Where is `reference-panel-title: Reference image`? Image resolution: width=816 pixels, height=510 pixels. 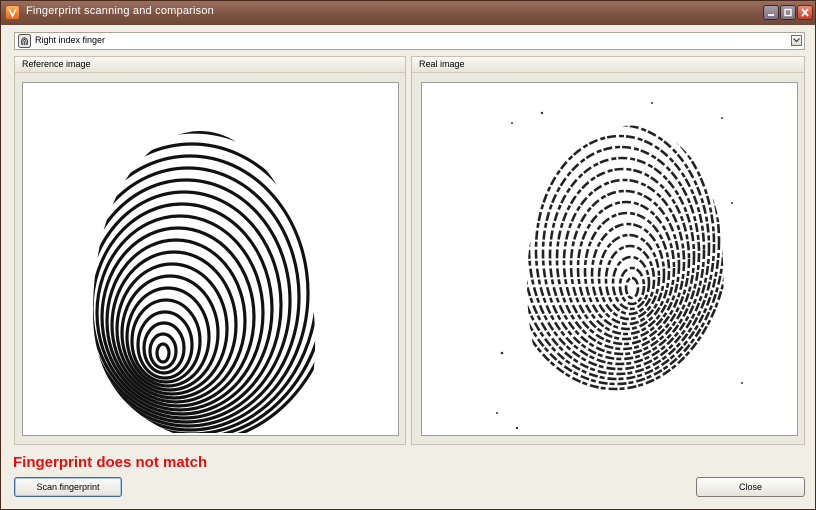 reference-panel-title: Reference image is located at coordinates (56, 64).